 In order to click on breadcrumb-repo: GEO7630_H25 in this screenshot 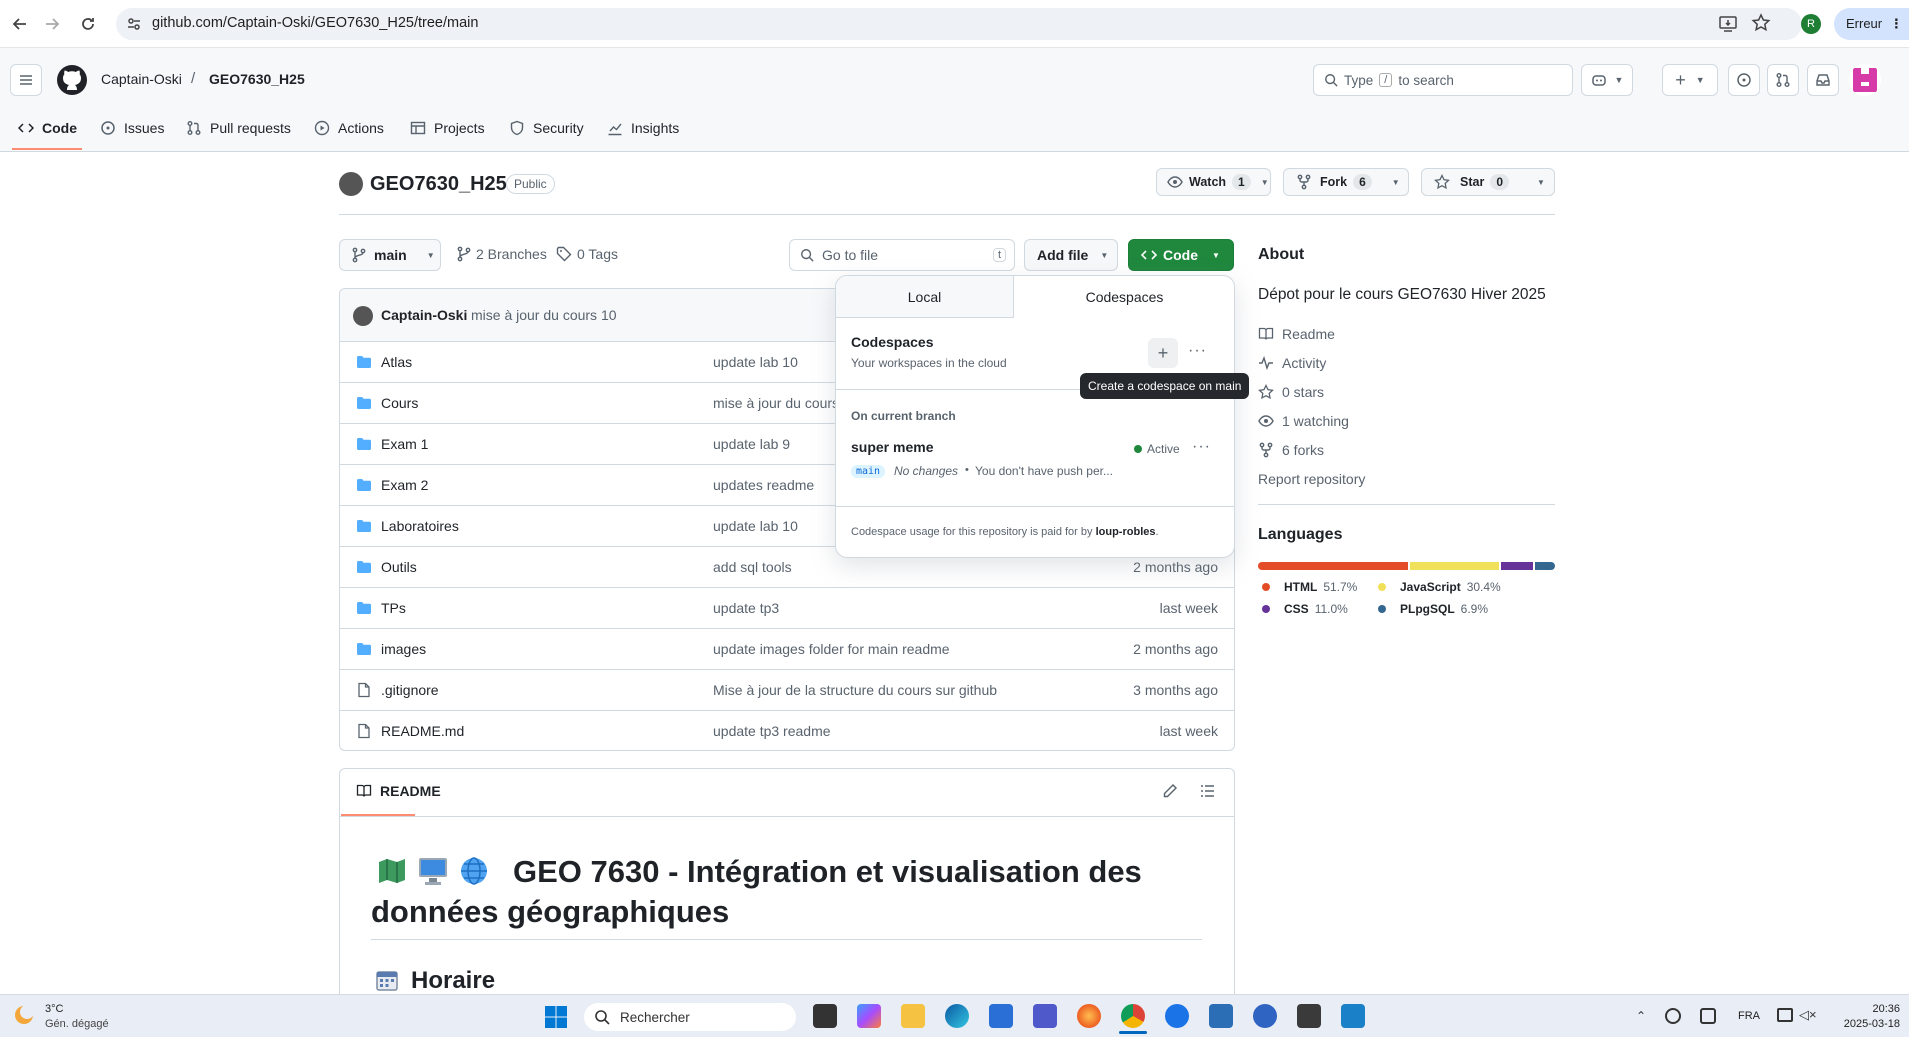, I will do `click(257, 79)`.